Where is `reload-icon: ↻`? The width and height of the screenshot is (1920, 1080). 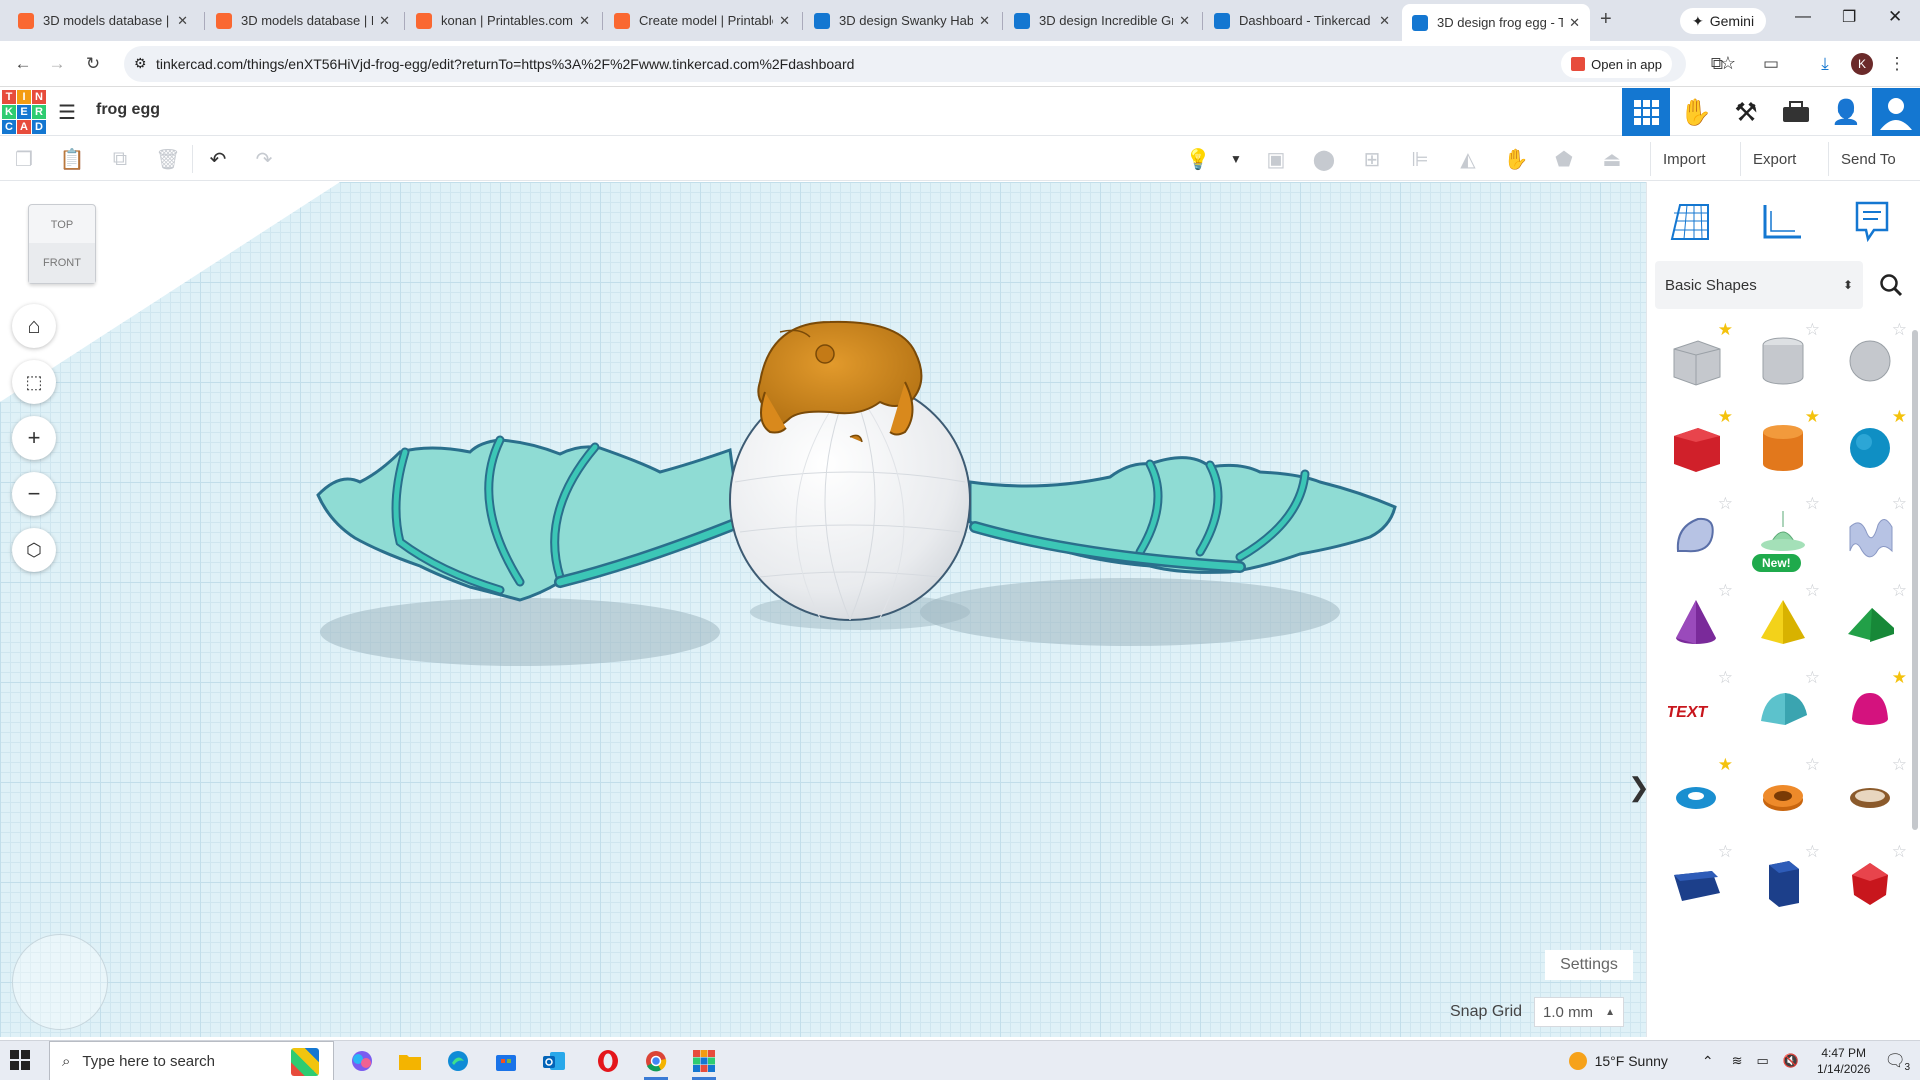 reload-icon: ↻ is located at coordinates (93, 64).